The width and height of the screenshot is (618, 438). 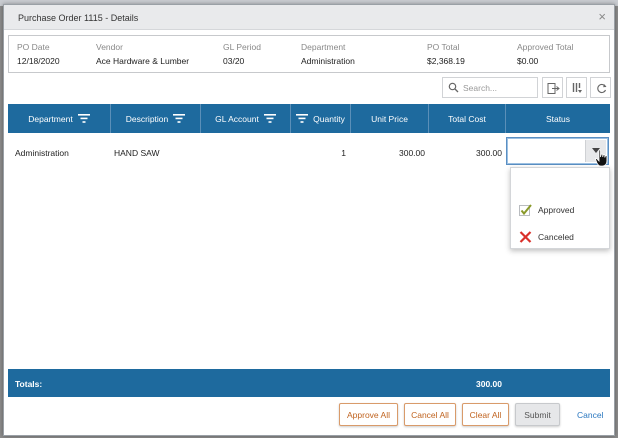 I want to click on status-option-approved: Approved, so click(x=546, y=210).